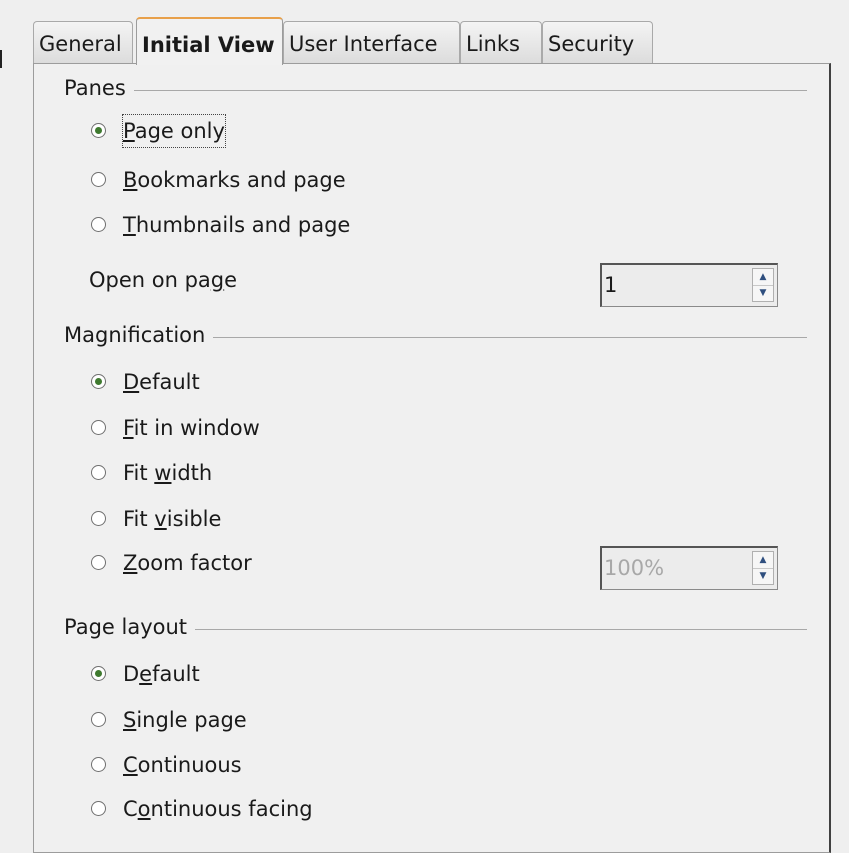 This screenshot has height=853, width=849. I want to click on option-label: Bookmarks and page, so click(234, 180).